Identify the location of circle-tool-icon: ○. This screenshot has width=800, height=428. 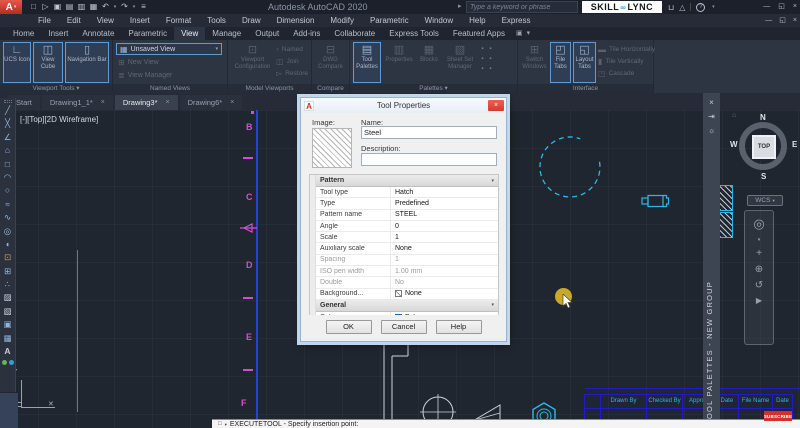
(8, 190).